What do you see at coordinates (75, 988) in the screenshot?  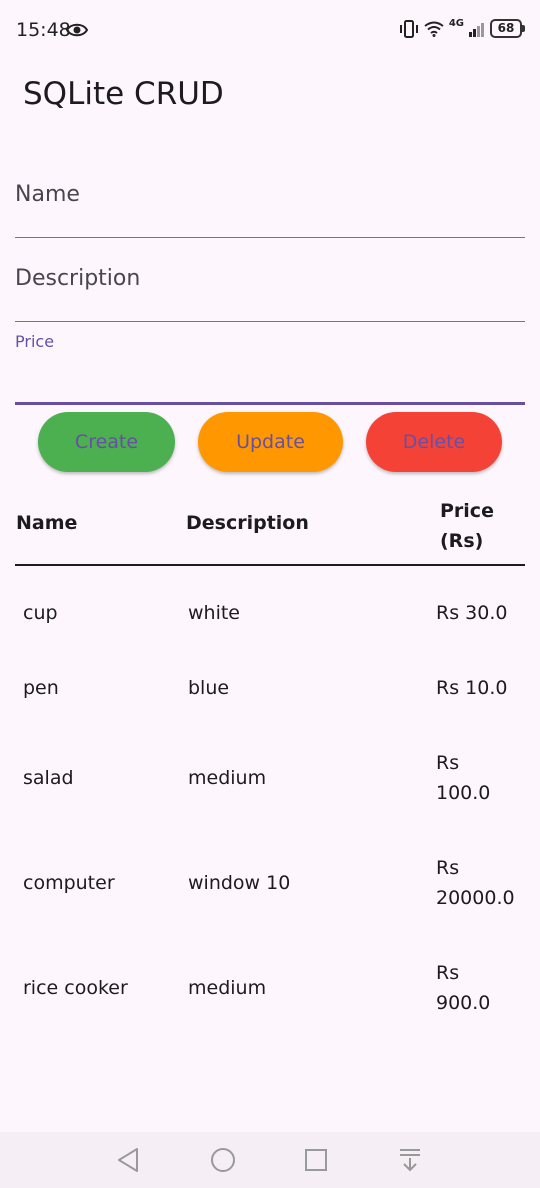 I see `cell-name: rice cooker` at bounding box center [75, 988].